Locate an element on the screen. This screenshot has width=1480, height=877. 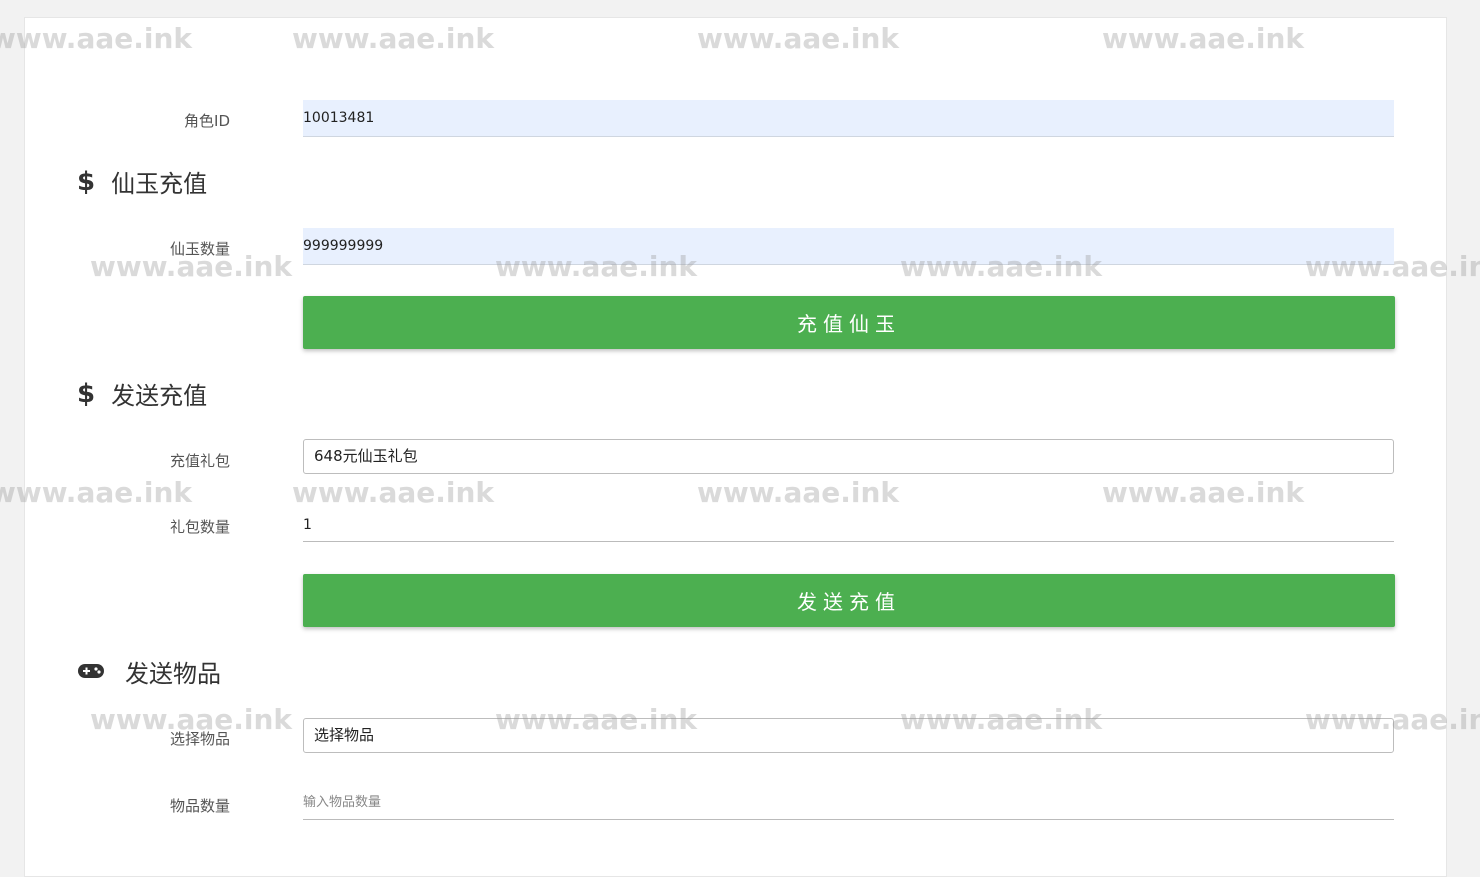
item-select-label: 选择物品 is located at coordinates (199, 739).